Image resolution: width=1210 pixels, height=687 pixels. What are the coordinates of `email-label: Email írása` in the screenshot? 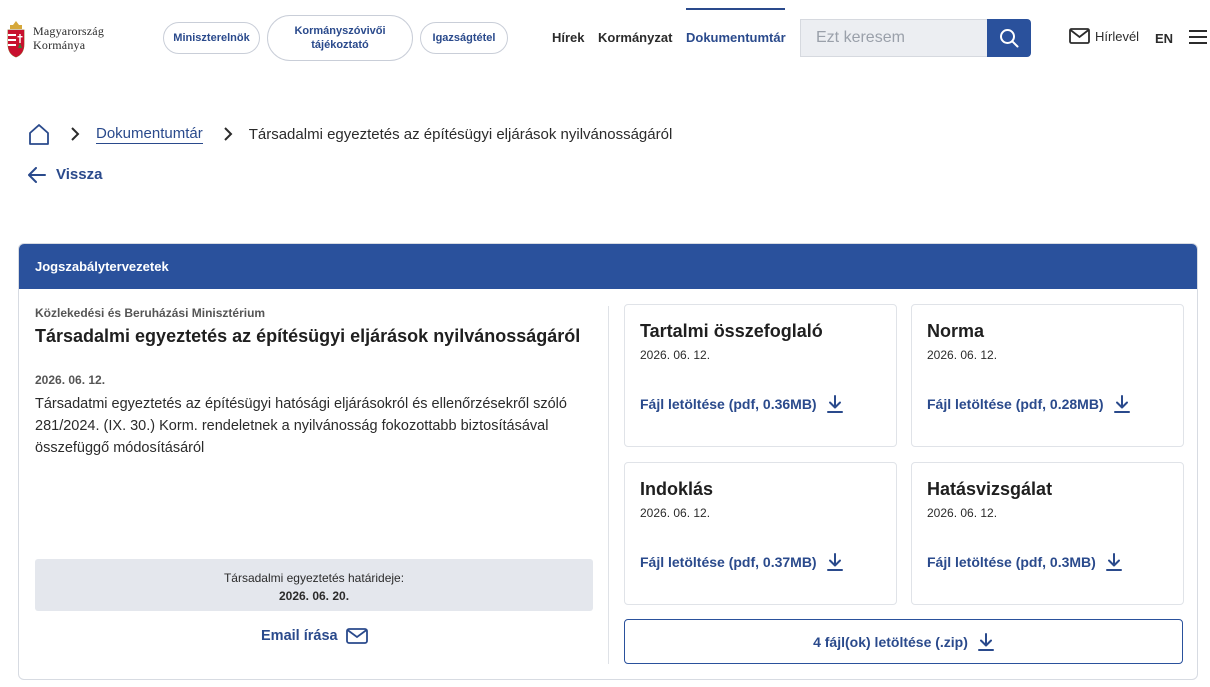 It's located at (299, 636).